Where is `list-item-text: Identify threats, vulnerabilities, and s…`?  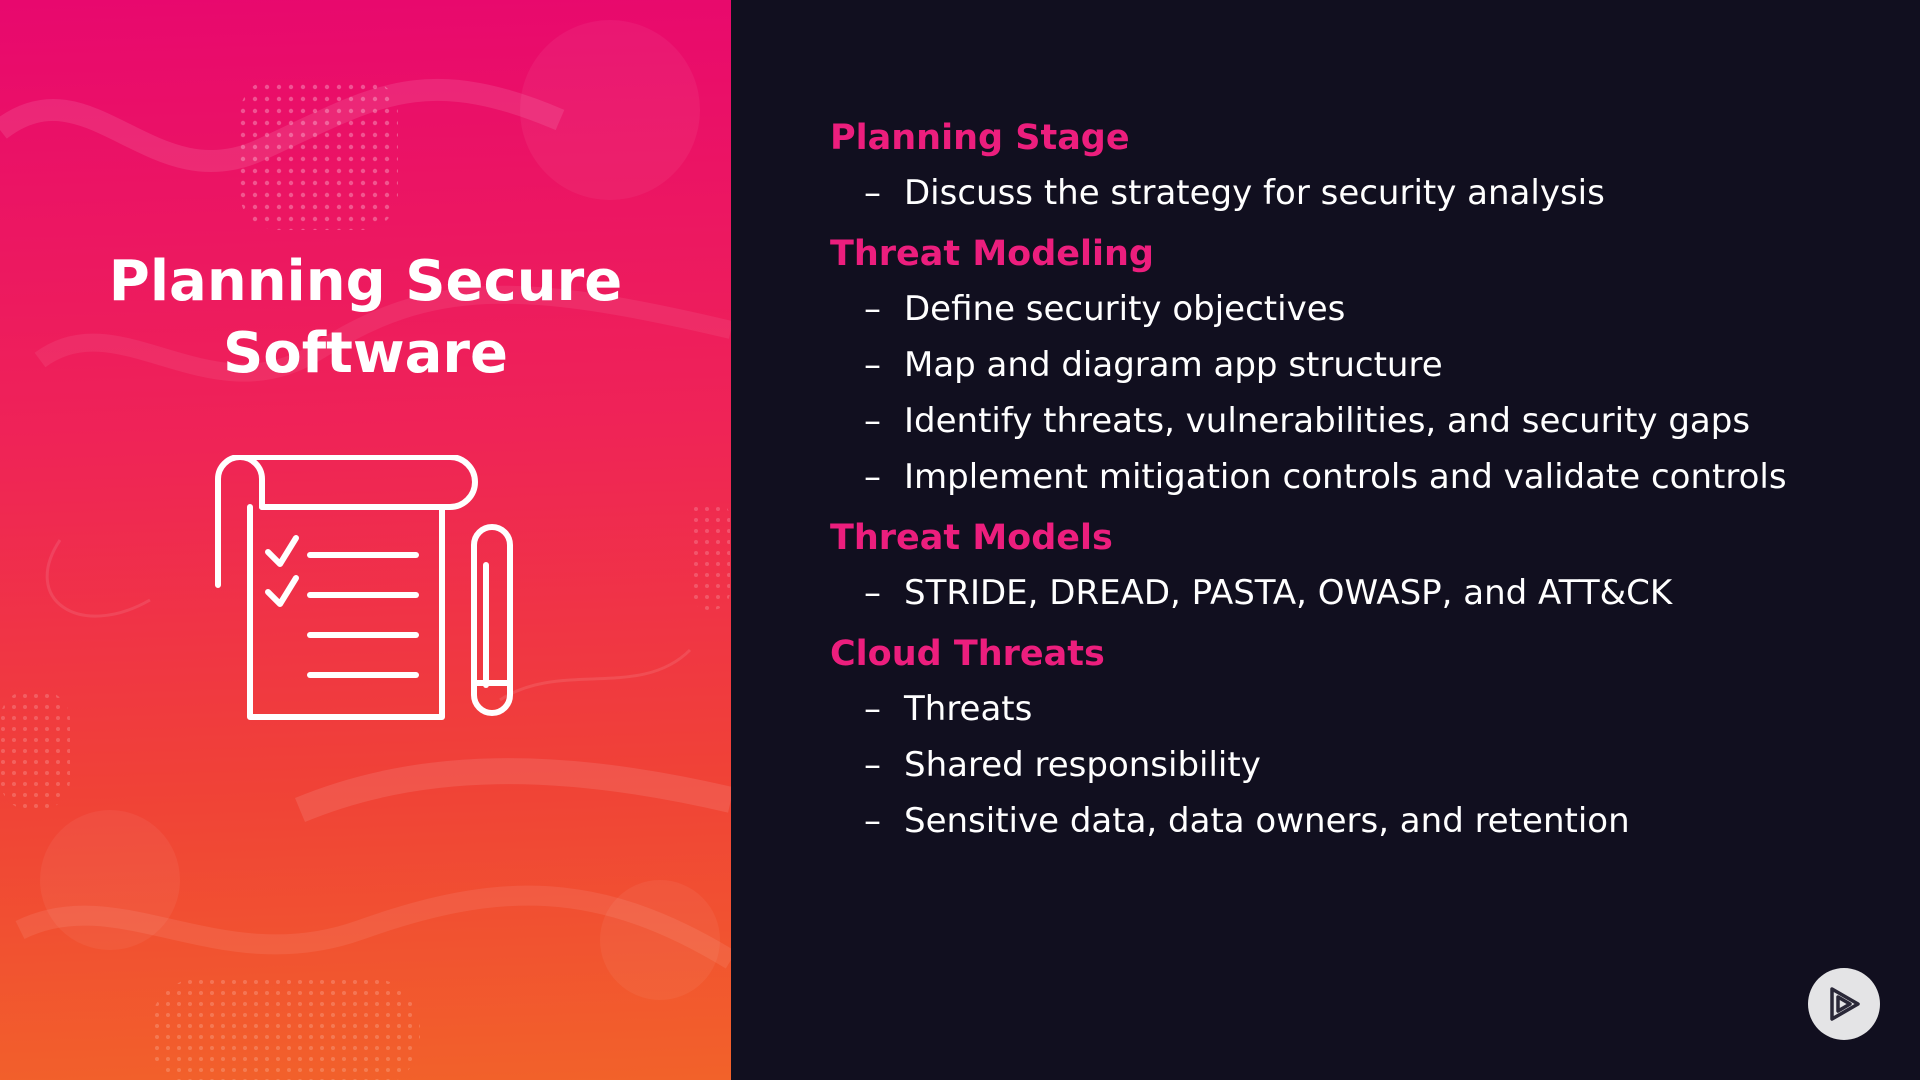
list-item-text: Identify threats, vulnerabilities, and s… is located at coordinates (1327, 421).